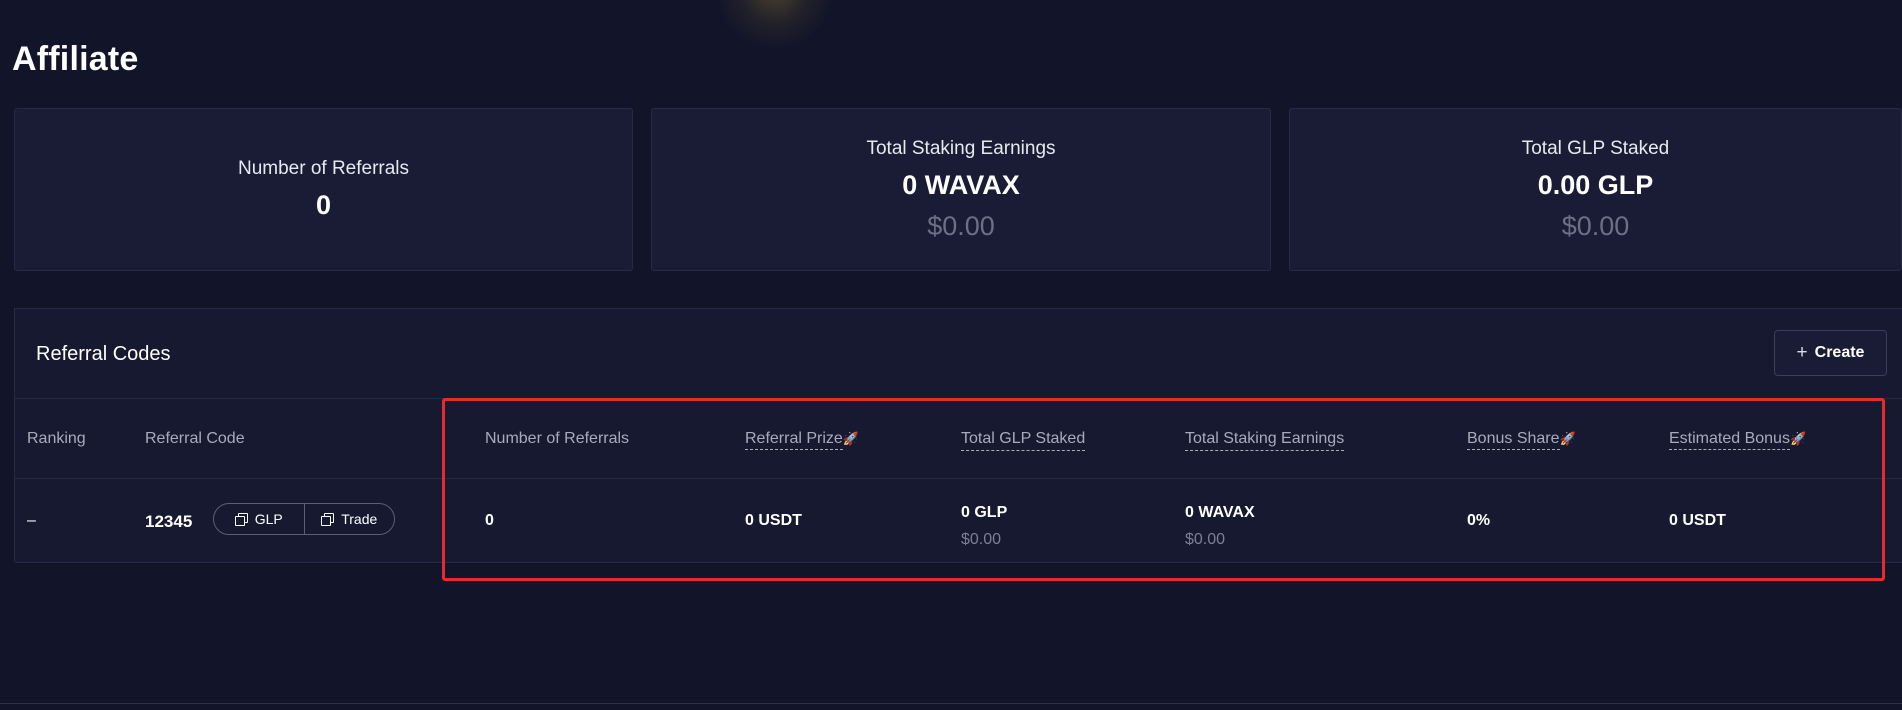 This screenshot has width=1902, height=710. I want to click on column-header-total-staking-earnings: Total Staking Earnings, so click(1265, 440).